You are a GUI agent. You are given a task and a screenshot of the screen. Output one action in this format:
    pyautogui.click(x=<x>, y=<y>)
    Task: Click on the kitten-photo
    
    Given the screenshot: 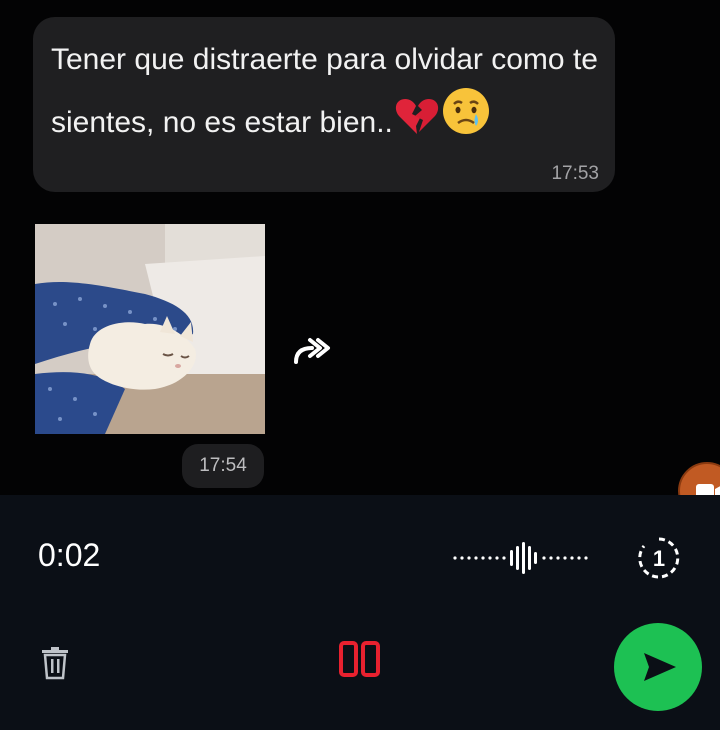 What is the action you would take?
    pyautogui.click(x=150, y=329)
    